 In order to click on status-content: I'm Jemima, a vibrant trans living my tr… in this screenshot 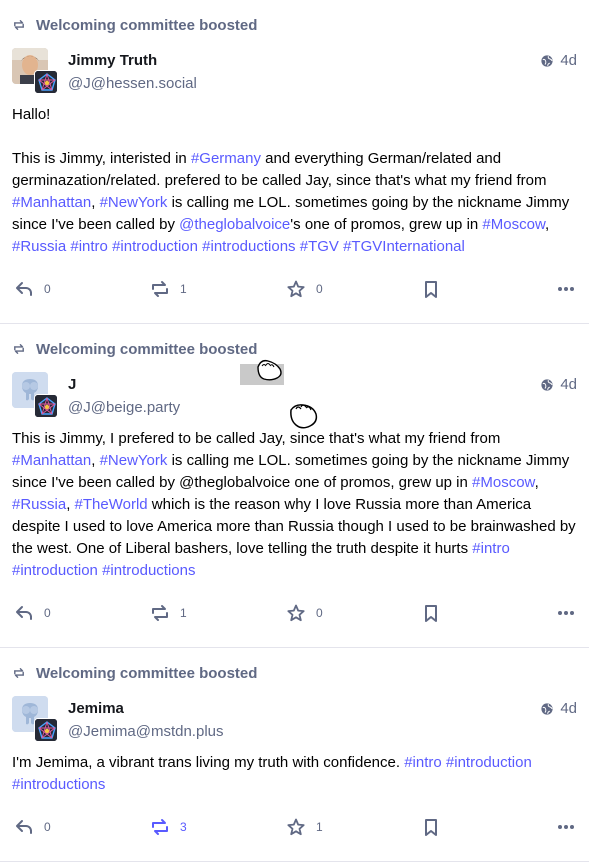, I will do `click(294, 774)`.